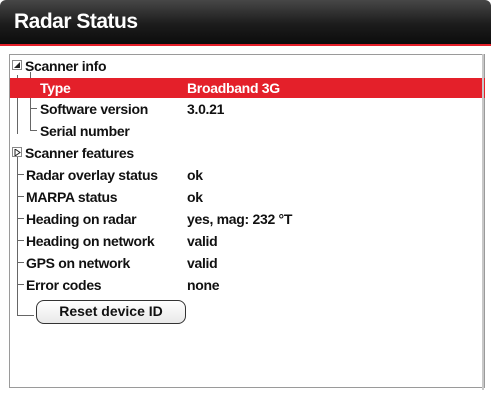 The width and height of the screenshot is (491, 401). Describe the element at coordinates (206, 109) in the screenshot. I see `item-value: 3.0.21` at that location.